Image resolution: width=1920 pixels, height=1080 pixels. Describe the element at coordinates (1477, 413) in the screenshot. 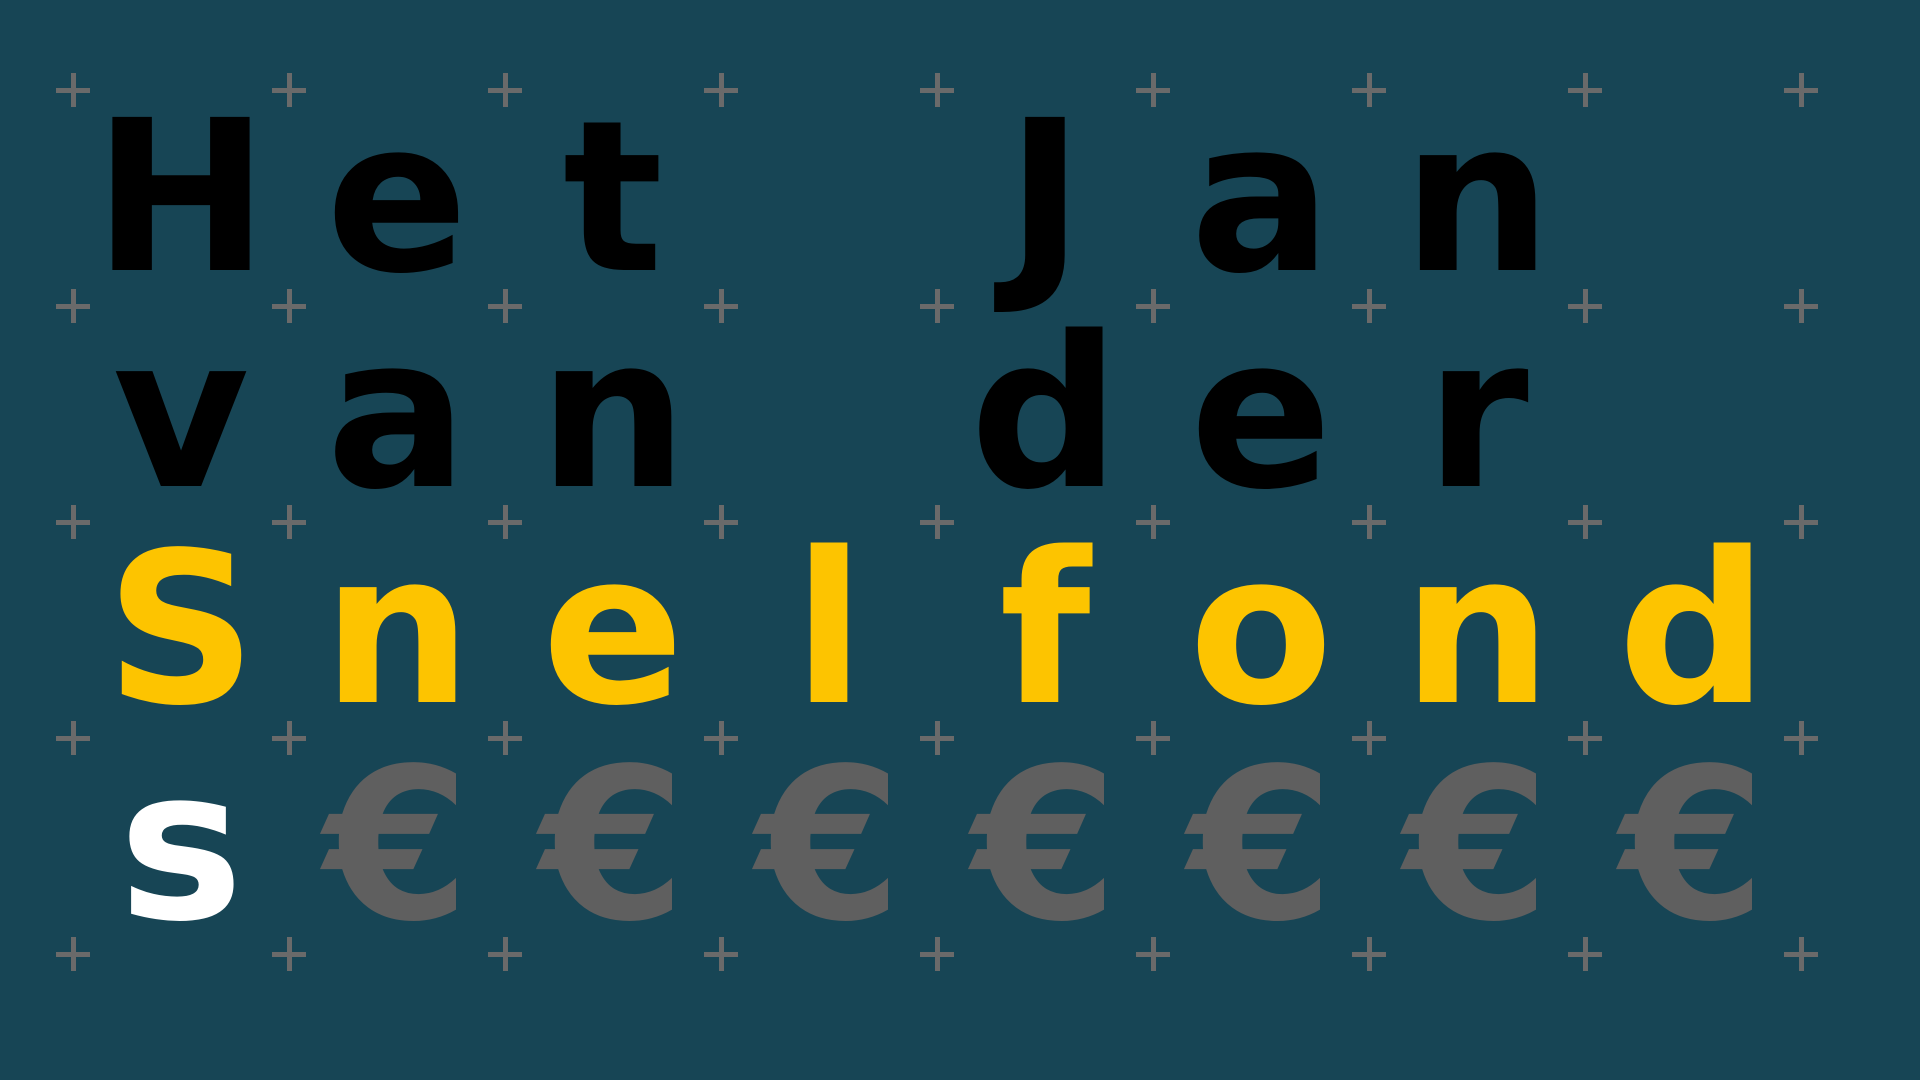

I see `letter-cell: r` at that location.